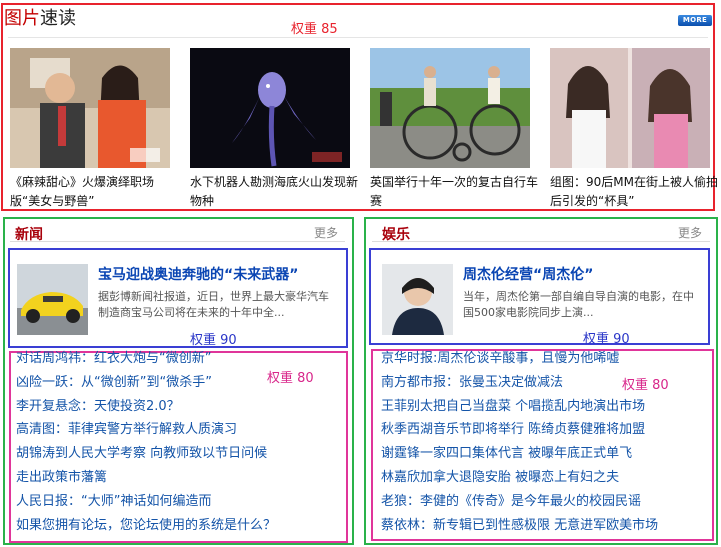 This screenshot has width=721, height=547. What do you see at coordinates (22, 18) in the screenshot?
I see `picture-title-red: 图片` at bounding box center [22, 18].